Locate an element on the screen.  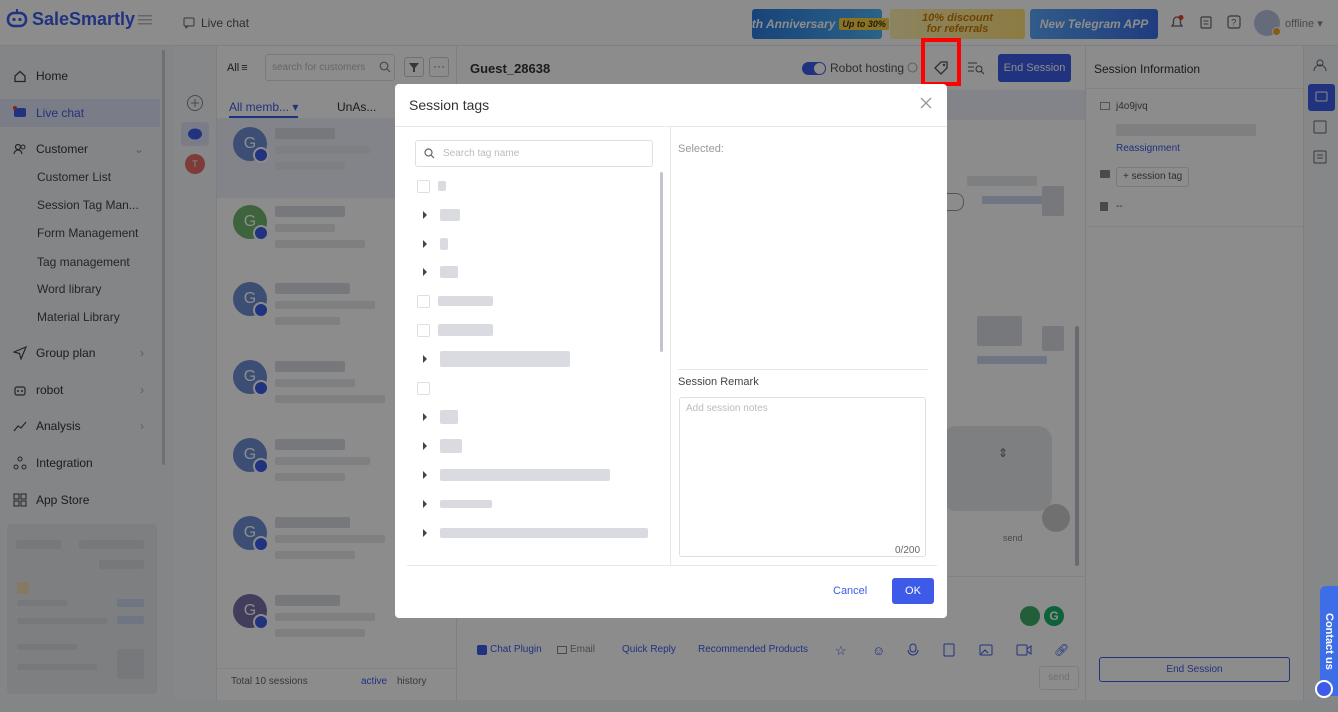
remark-label: Session Remark is located at coordinates (718, 382).